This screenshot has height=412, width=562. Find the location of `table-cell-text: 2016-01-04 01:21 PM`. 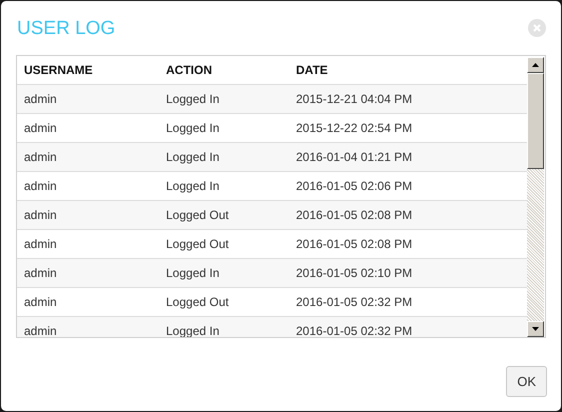

table-cell-text: 2016-01-04 01:21 PM is located at coordinates (355, 157).